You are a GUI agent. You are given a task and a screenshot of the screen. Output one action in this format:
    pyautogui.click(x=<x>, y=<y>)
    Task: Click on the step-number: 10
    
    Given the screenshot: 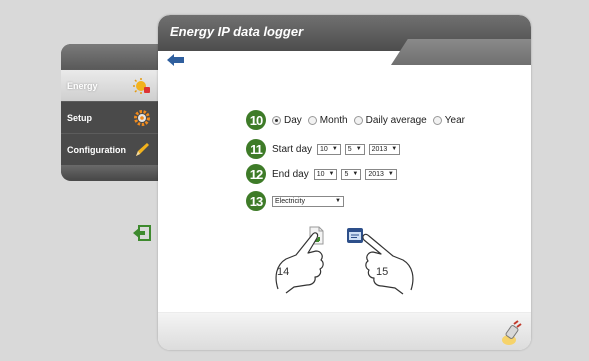 What is the action you would take?
    pyautogui.click(x=256, y=120)
    